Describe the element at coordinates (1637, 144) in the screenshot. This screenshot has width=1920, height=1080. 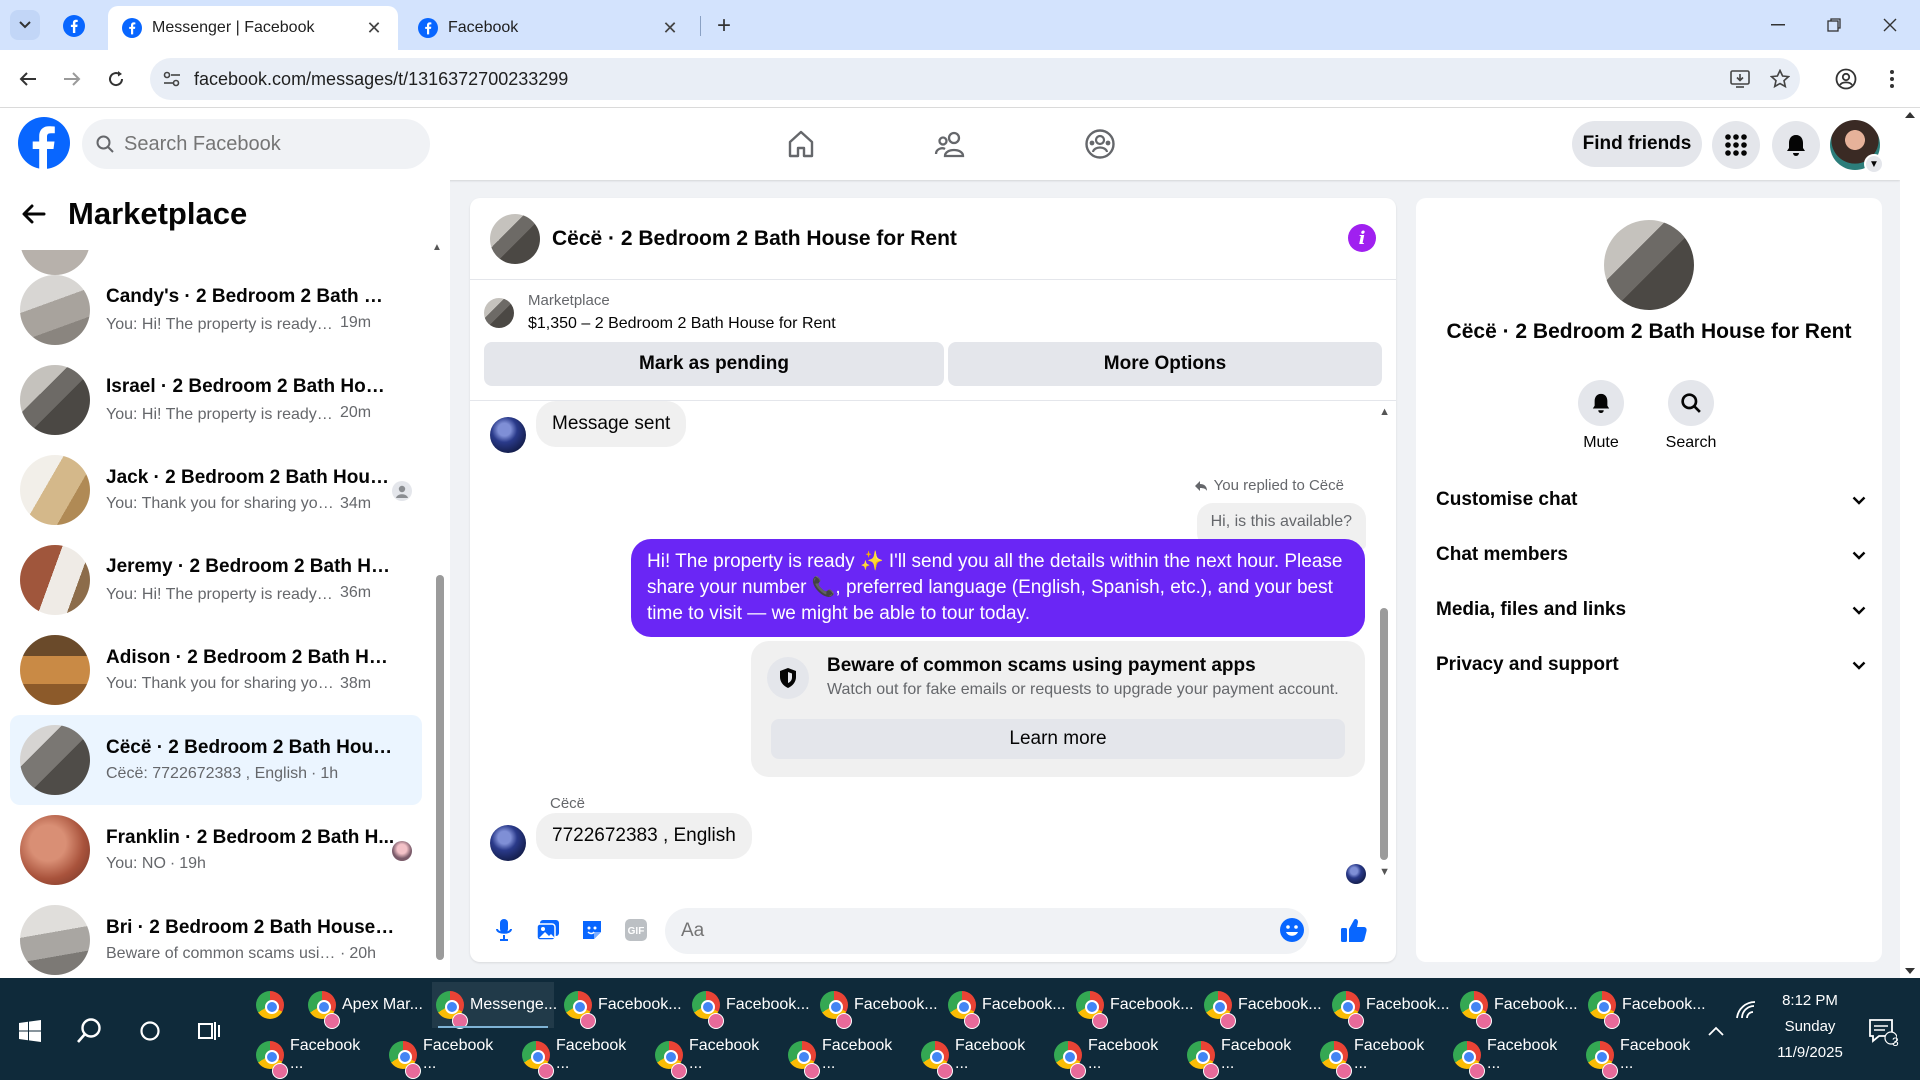
I see `find-friends-button: Find friends` at that location.